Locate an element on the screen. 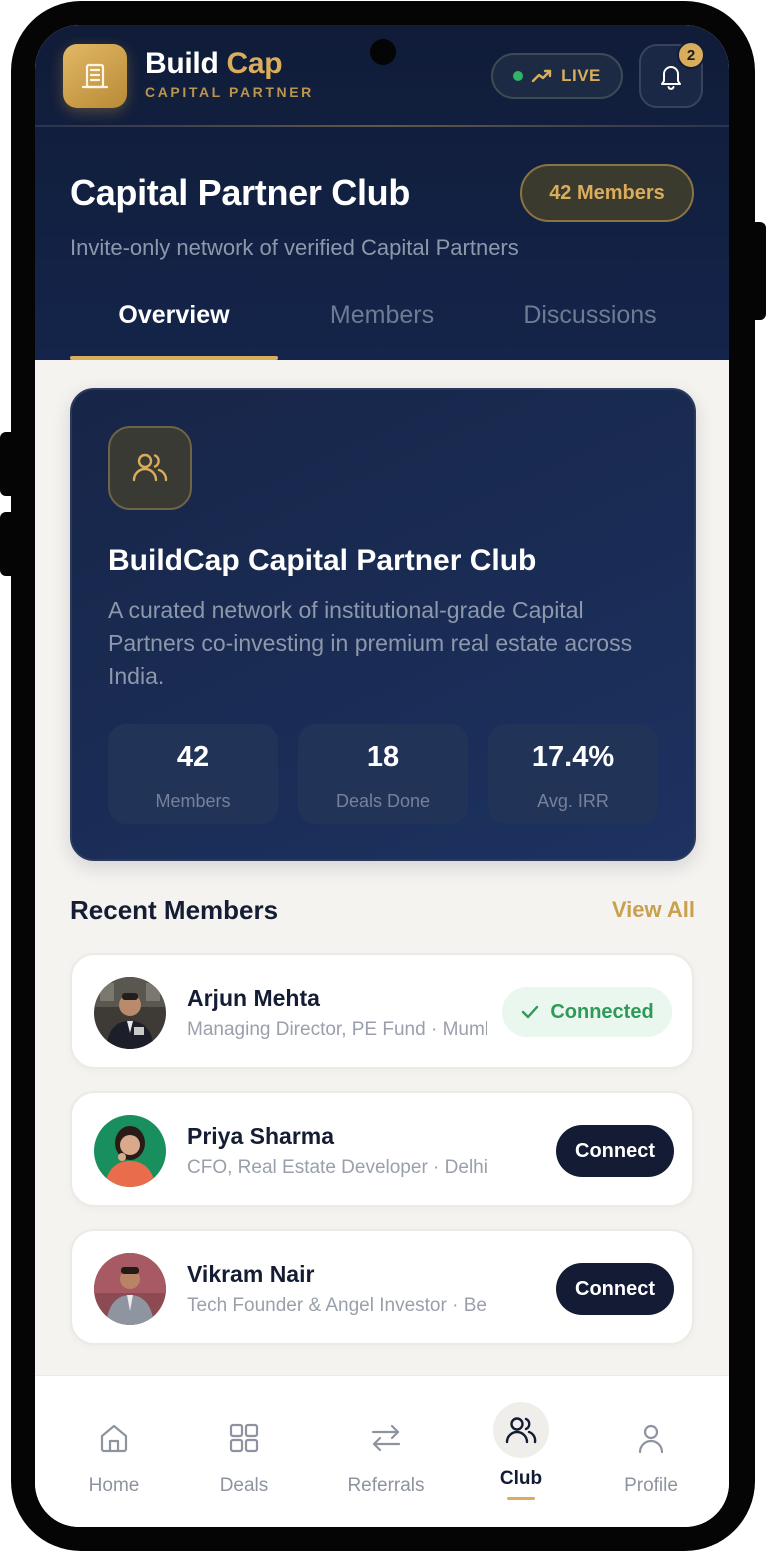 This screenshot has width=766, height=1552. connected-status-badge: Connected is located at coordinates (587, 1012).